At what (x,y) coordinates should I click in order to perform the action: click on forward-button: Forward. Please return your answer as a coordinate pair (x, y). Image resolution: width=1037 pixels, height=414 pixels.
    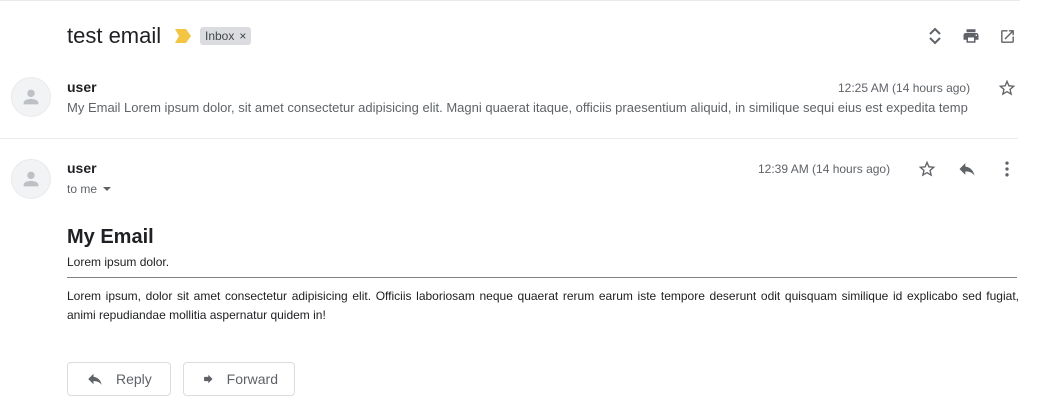
    Looking at the image, I should click on (239, 379).